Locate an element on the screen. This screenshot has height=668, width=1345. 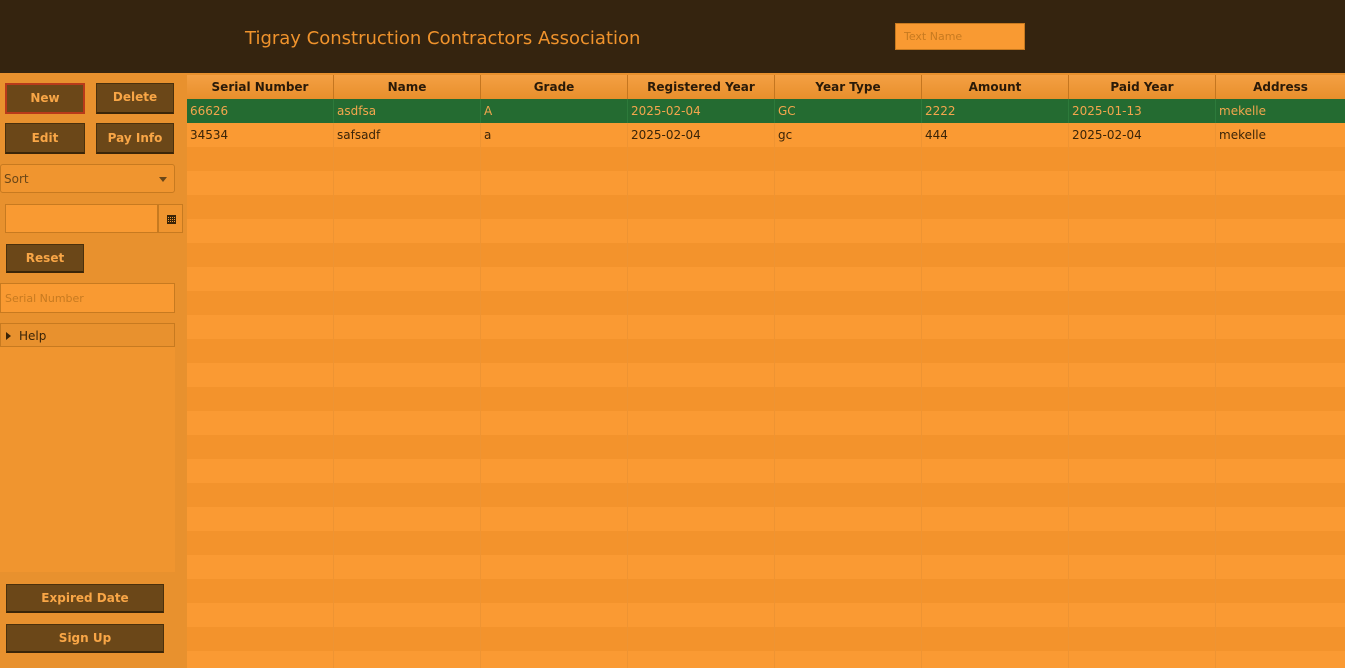
expand-arrow-icon is located at coordinates (8, 336).